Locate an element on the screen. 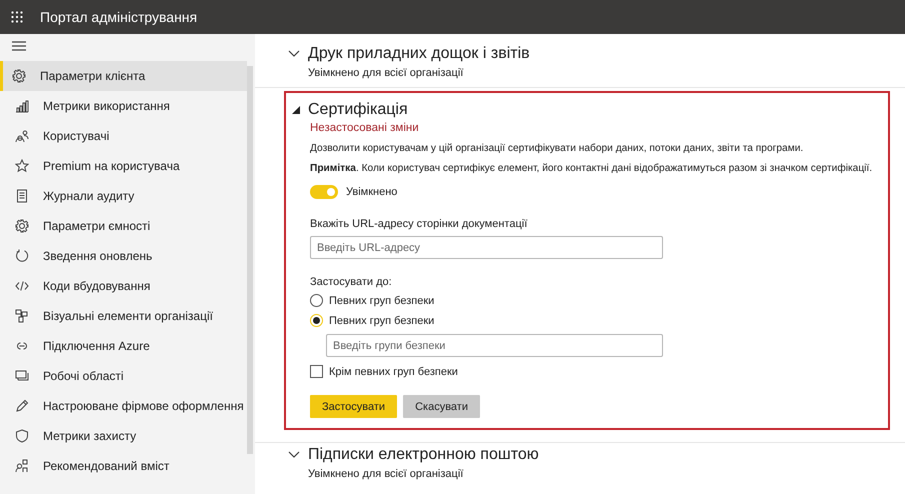 The image size is (905, 494). url-input-field: Введіть URL-адресу is located at coordinates (486, 247).